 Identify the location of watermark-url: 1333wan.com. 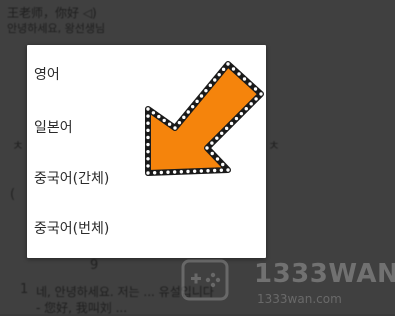
(299, 299).